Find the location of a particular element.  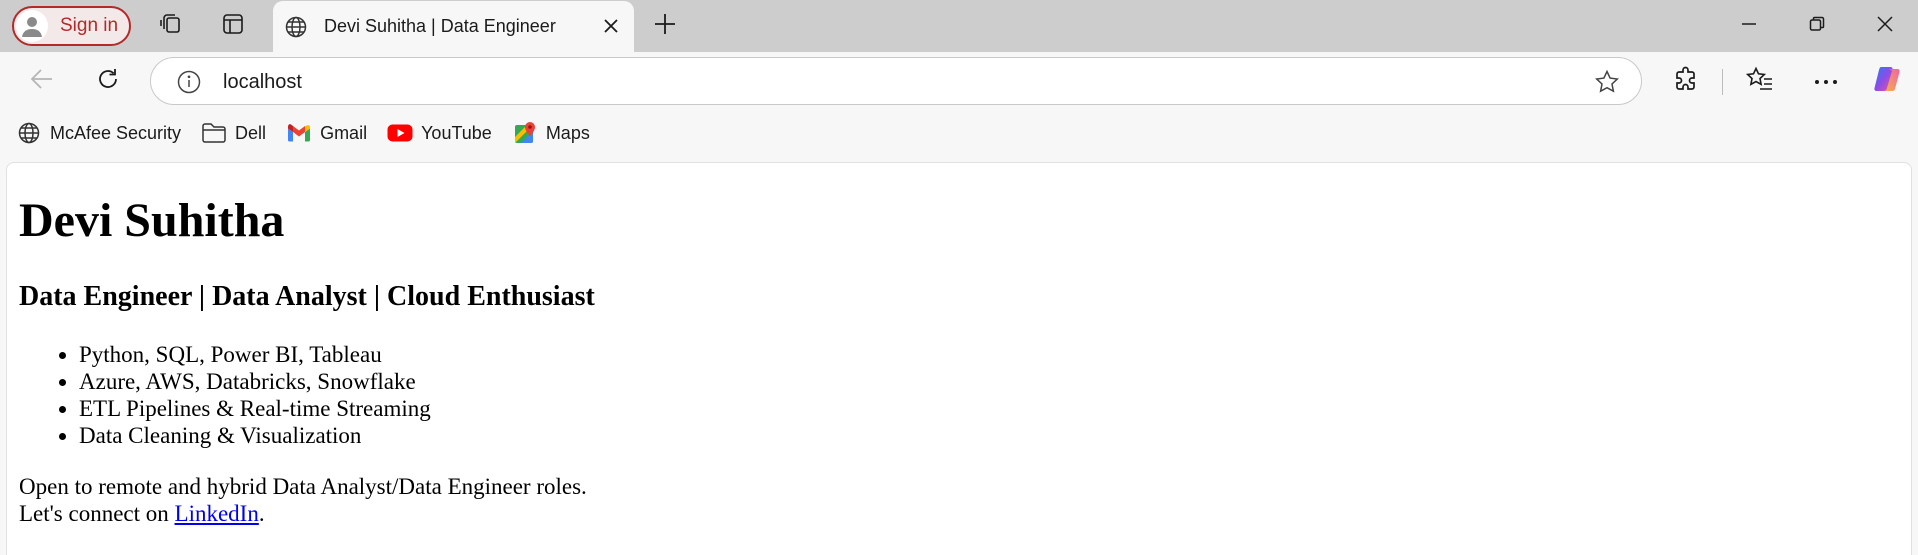

profile-icon is located at coordinates (32, 26).